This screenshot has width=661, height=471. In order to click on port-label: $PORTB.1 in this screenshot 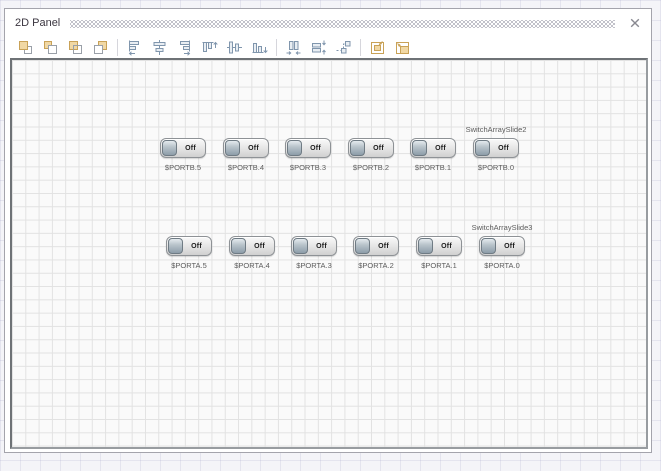, I will do `click(433, 167)`.